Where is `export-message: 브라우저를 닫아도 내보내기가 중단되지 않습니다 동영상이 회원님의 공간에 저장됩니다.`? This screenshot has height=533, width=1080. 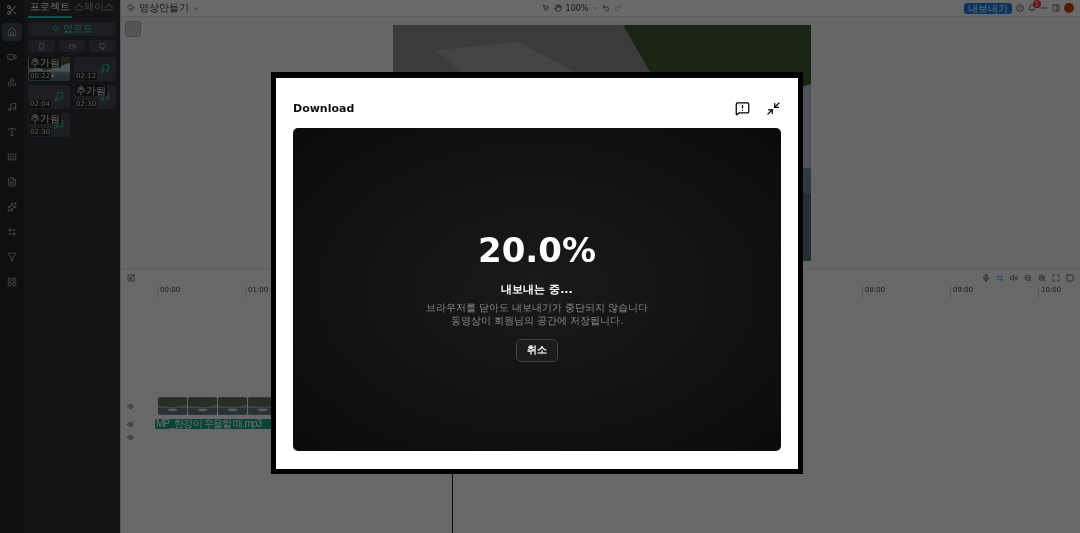
export-message: 브라우저를 닫아도 내보내기가 중단되지 않습니다 동영상이 회원님의 공간에 저장됩니다. is located at coordinates (537, 313).